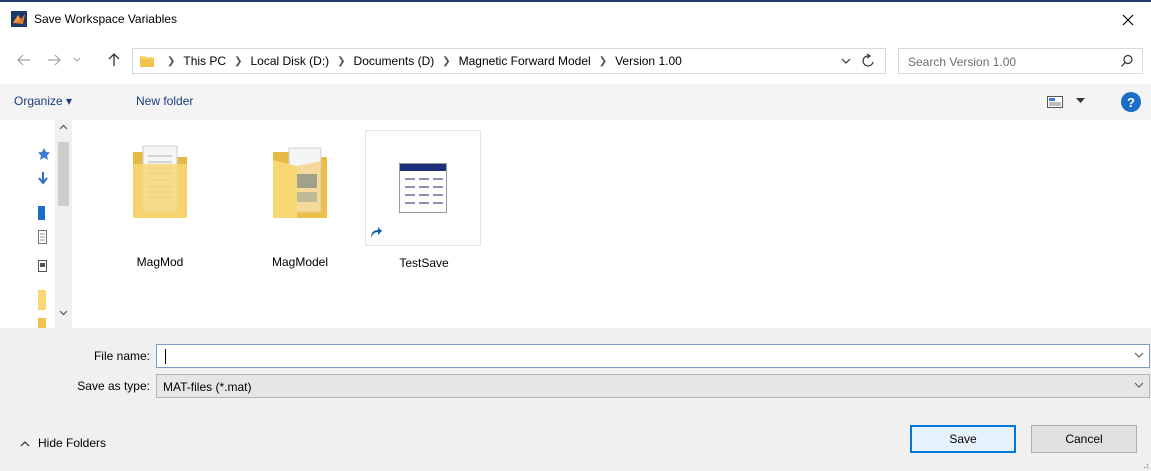  I want to click on list-item: MagModel, so click(300, 199).